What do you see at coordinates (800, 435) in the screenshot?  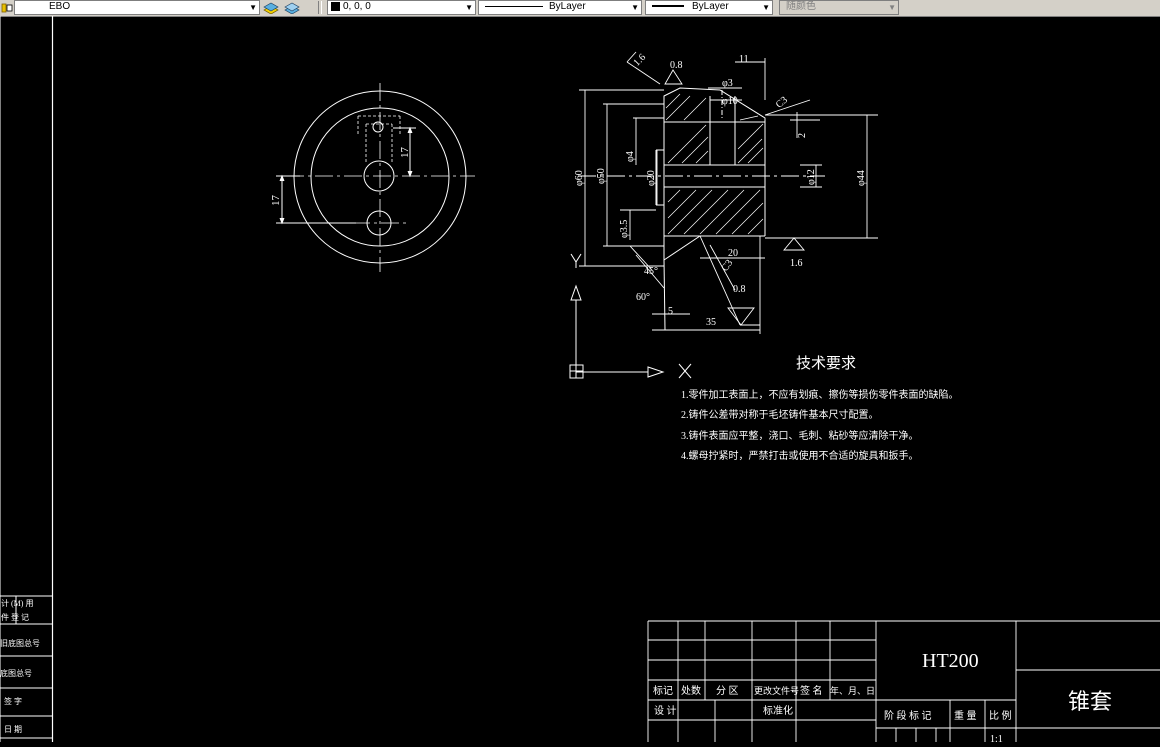 I see `note-line: 3.铸件表面应平整，浇口、毛刺、粘砂等应清除干净。` at bounding box center [800, 435].